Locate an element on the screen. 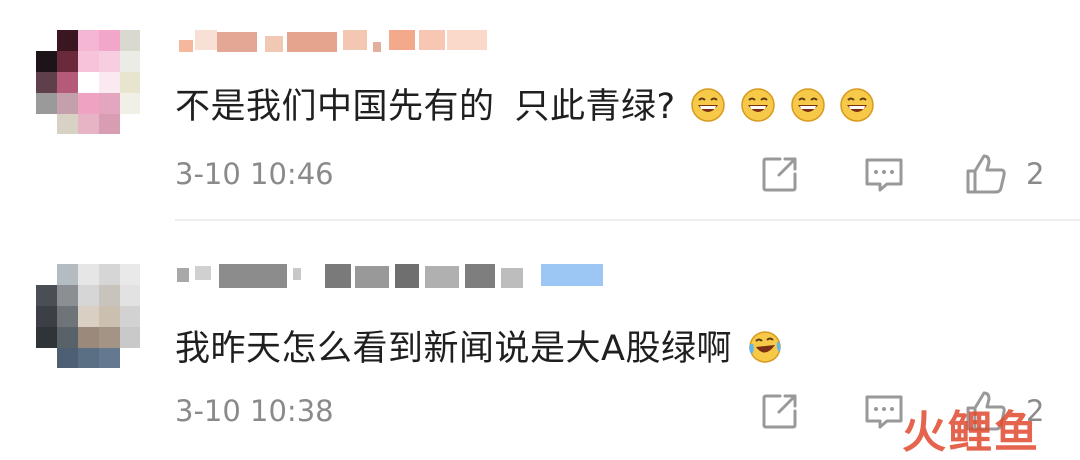  comment-timestamp: 3-10 10:38 is located at coordinates (254, 411).